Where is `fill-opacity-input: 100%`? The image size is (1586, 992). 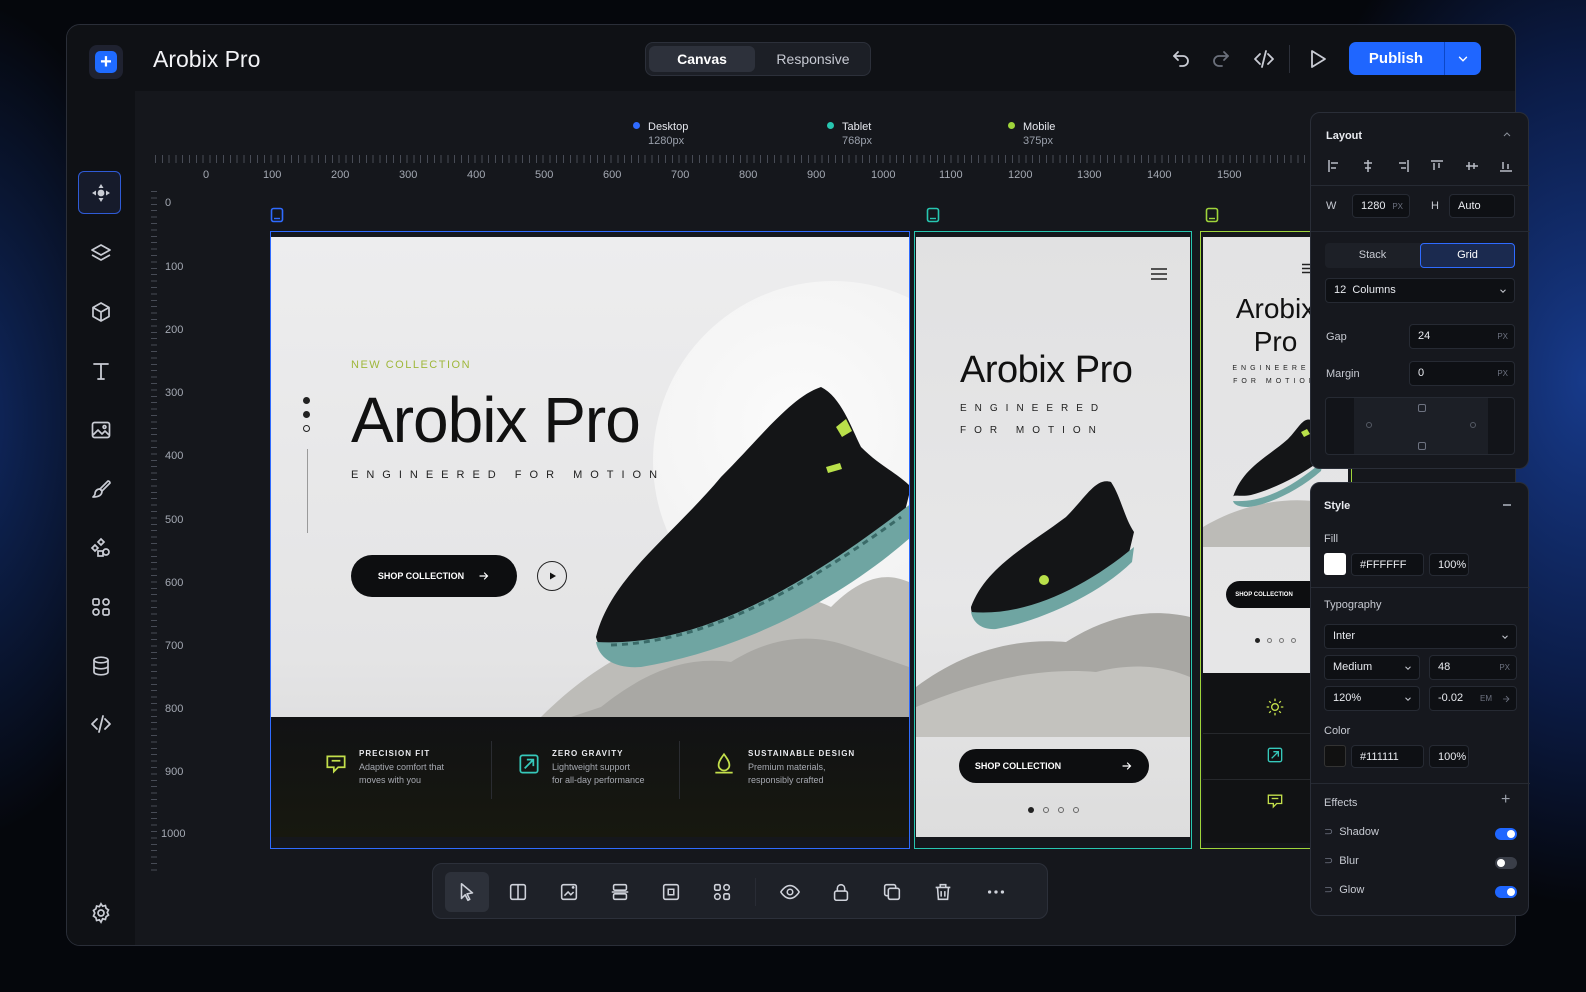 fill-opacity-input: 100% is located at coordinates (1449, 564).